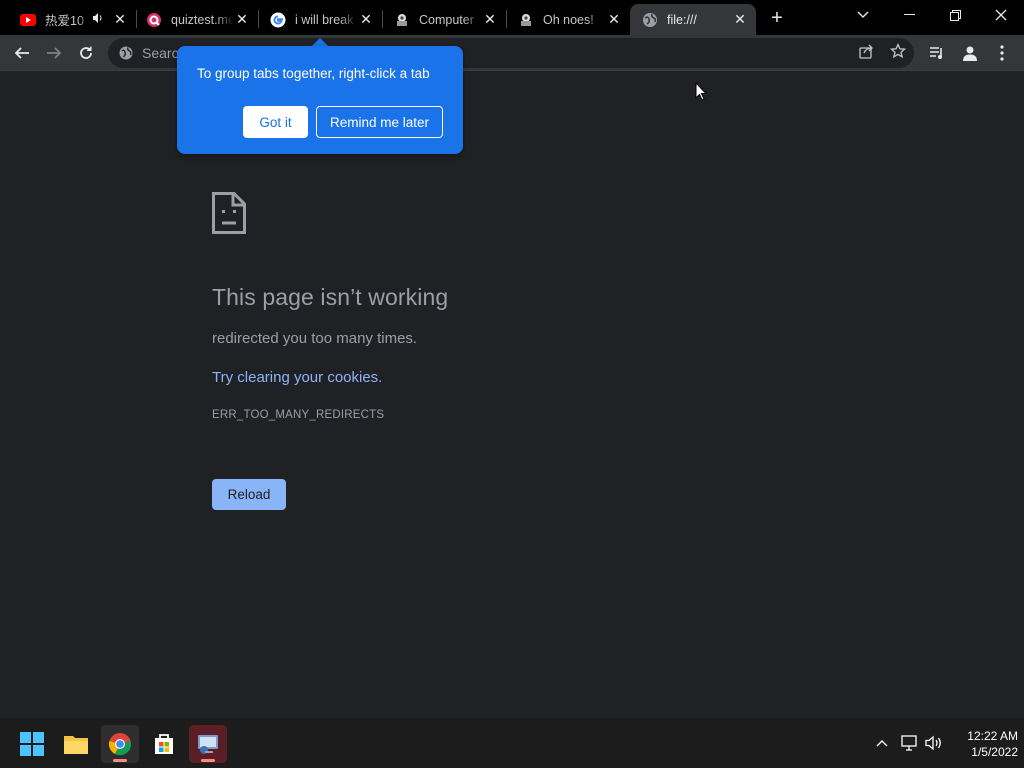 The width and height of the screenshot is (1024, 768). What do you see at coordinates (983, 744) in the screenshot?
I see `system-clock: 12:22 AM 1/5/2022` at bounding box center [983, 744].